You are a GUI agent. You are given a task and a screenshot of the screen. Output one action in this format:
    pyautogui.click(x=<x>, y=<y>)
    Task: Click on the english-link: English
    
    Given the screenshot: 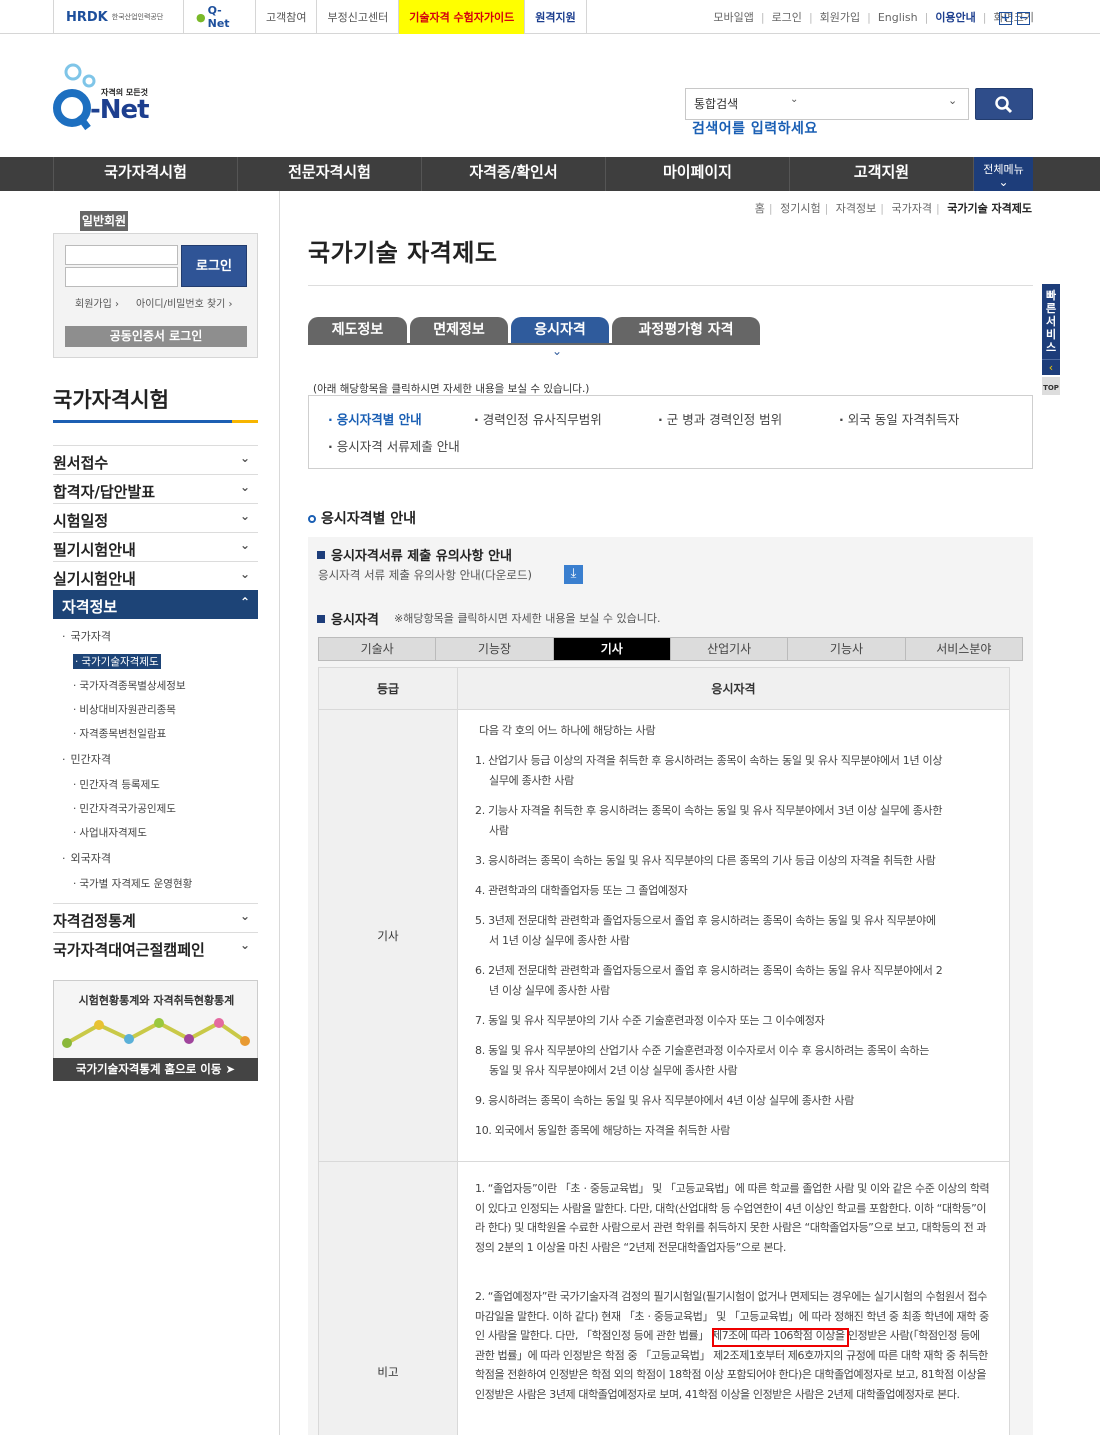 What is the action you would take?
    pyautogui.click(x=898, y=17)
    